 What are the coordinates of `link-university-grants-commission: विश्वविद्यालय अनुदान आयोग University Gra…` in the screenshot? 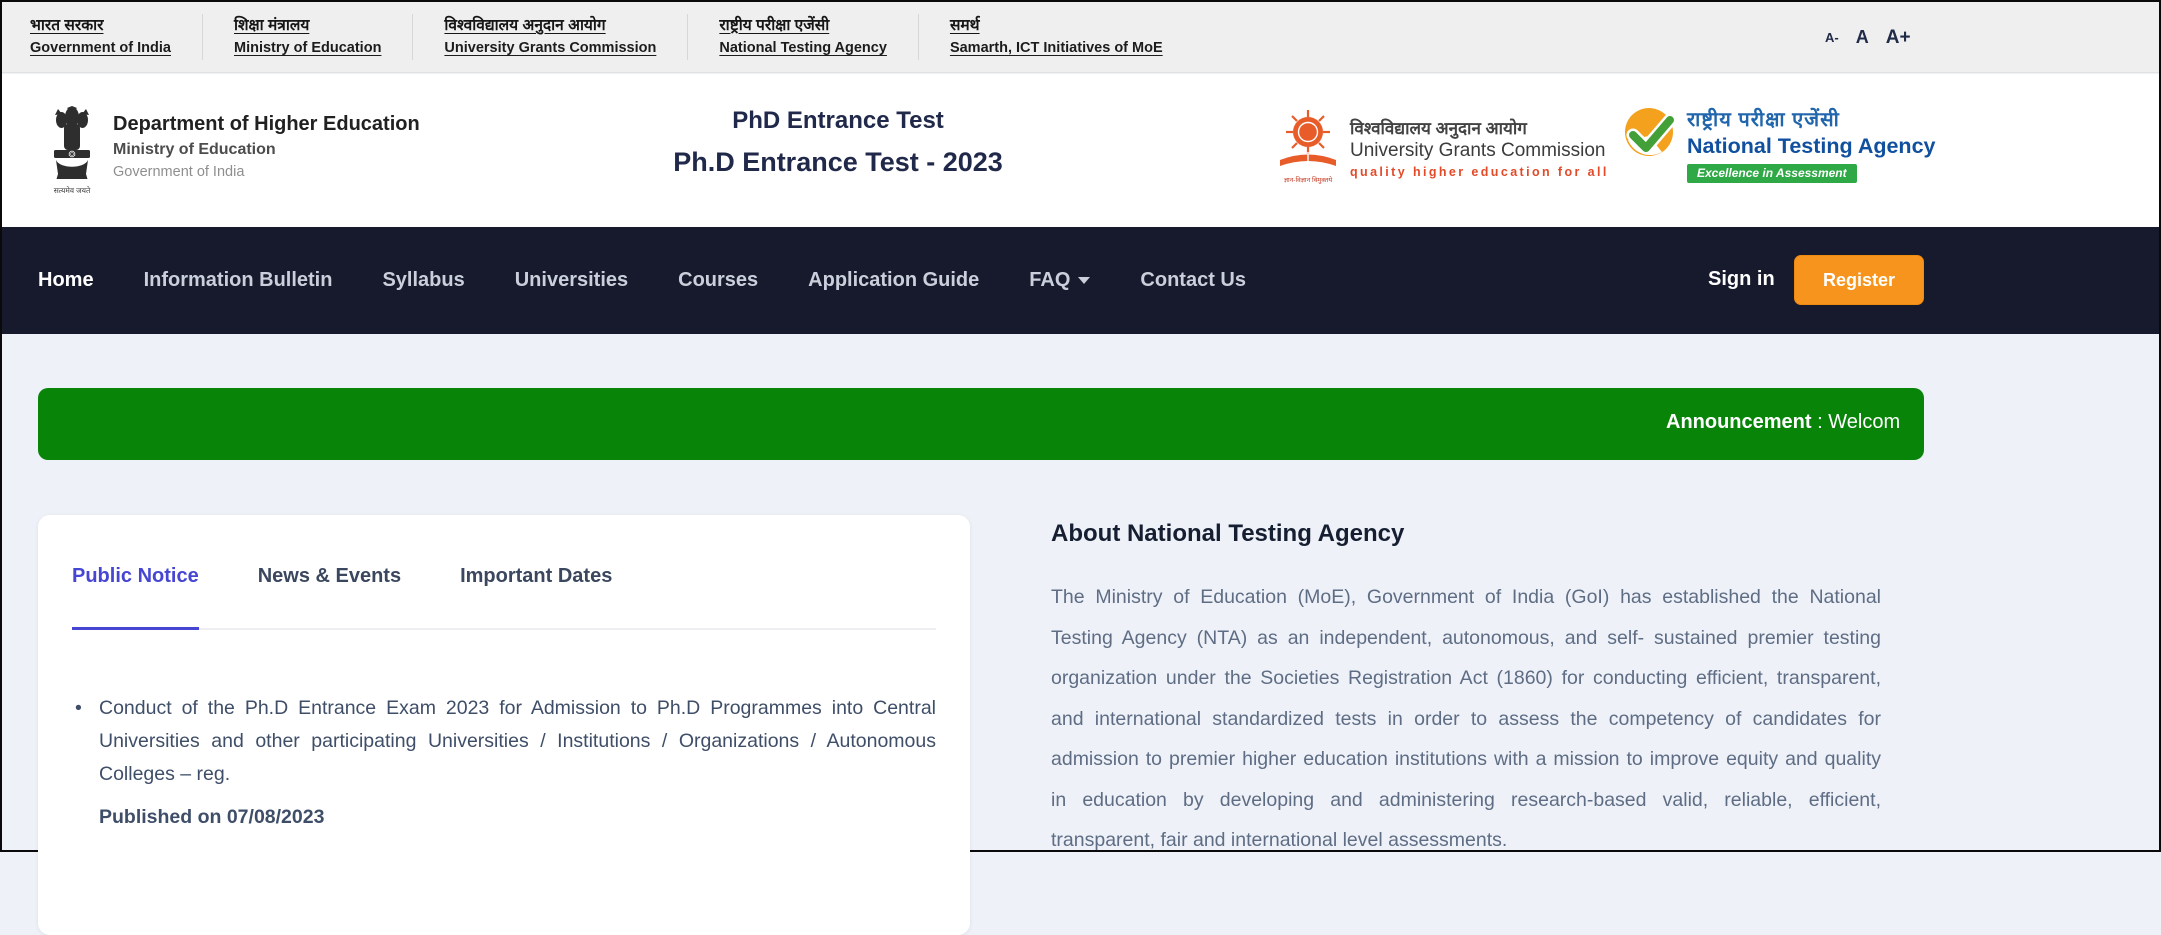 It's located at (550, 37).